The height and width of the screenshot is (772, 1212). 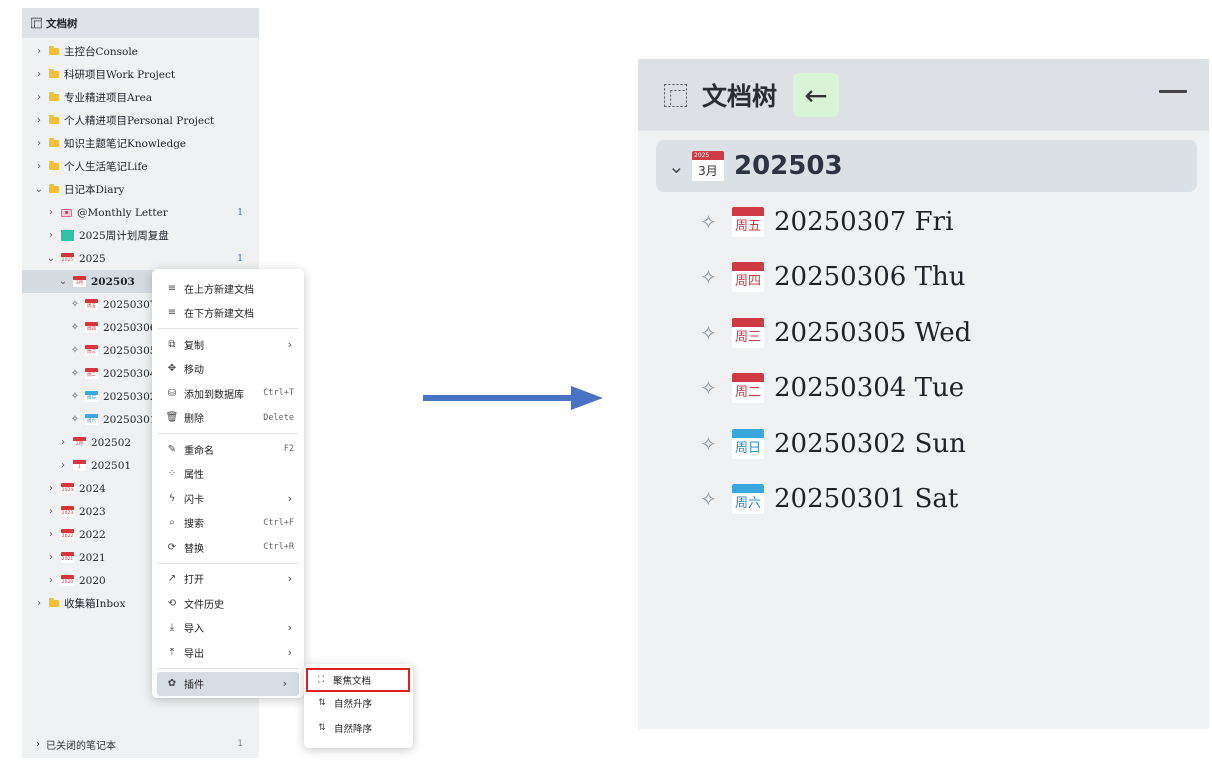 I want to click on menu-item-label: 在下方新建文档, so click(x=219, y=315).